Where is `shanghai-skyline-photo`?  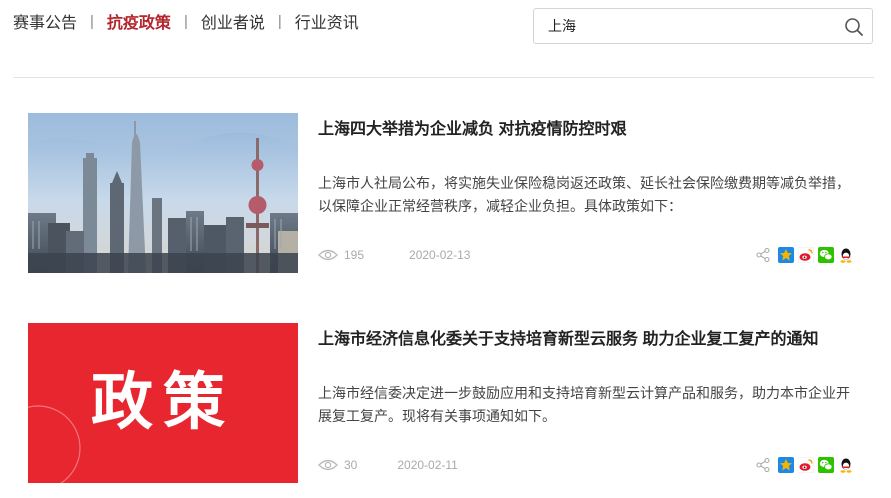 shanghai-skyline-photo is located at coordinates (163, 193).